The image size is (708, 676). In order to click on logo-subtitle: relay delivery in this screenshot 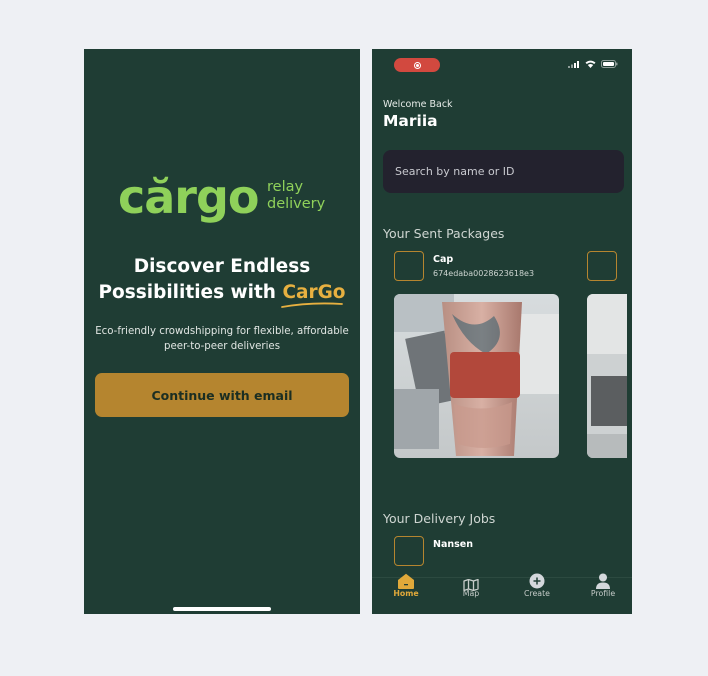, I will do `click(296, 196)`.